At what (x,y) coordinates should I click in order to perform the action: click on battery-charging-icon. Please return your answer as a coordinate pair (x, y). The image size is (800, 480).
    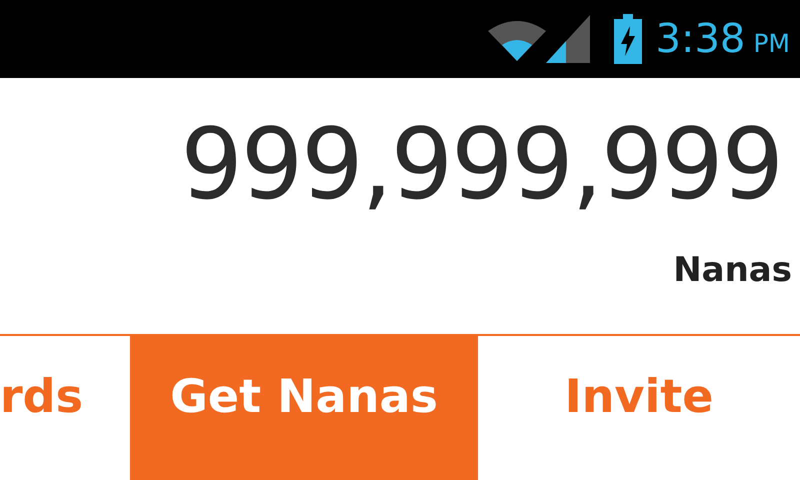
    Looking at the image, I should click on (628, 39).